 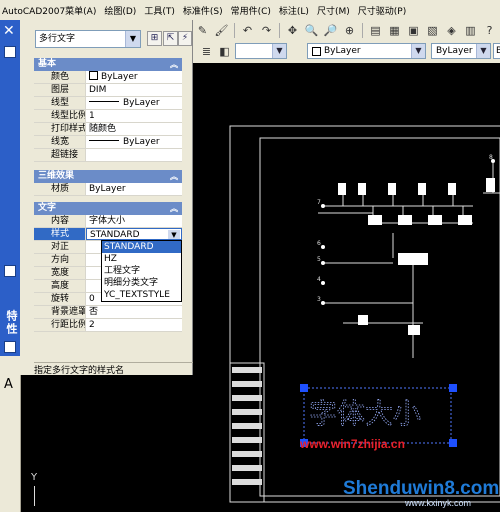 I want to click on prop-row-background-mask: 背景遮罩 否, so click(x=108, y=312).